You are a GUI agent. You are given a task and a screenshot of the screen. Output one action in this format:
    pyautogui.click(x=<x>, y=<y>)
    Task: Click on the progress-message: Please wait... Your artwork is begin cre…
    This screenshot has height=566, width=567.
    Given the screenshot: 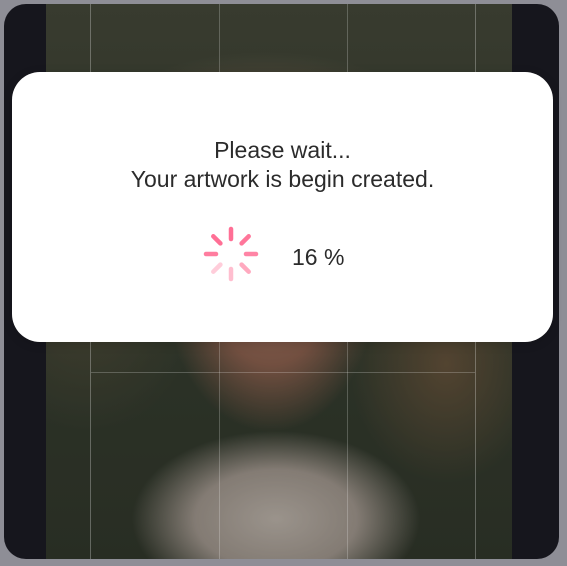 What is the action you would take?
    pyautogui.click(x=282, y=165)
    